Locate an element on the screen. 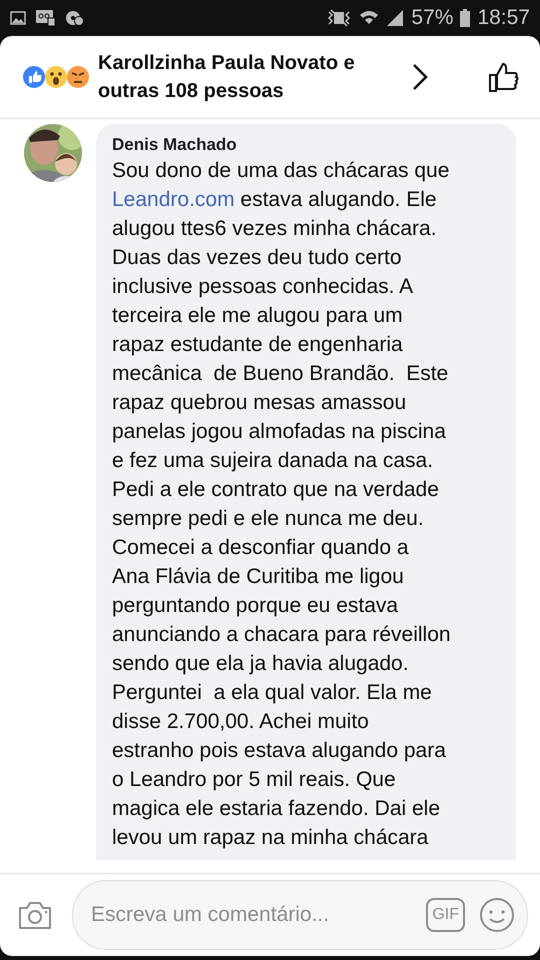  smiley-icon is located at coordinates (497, 915).